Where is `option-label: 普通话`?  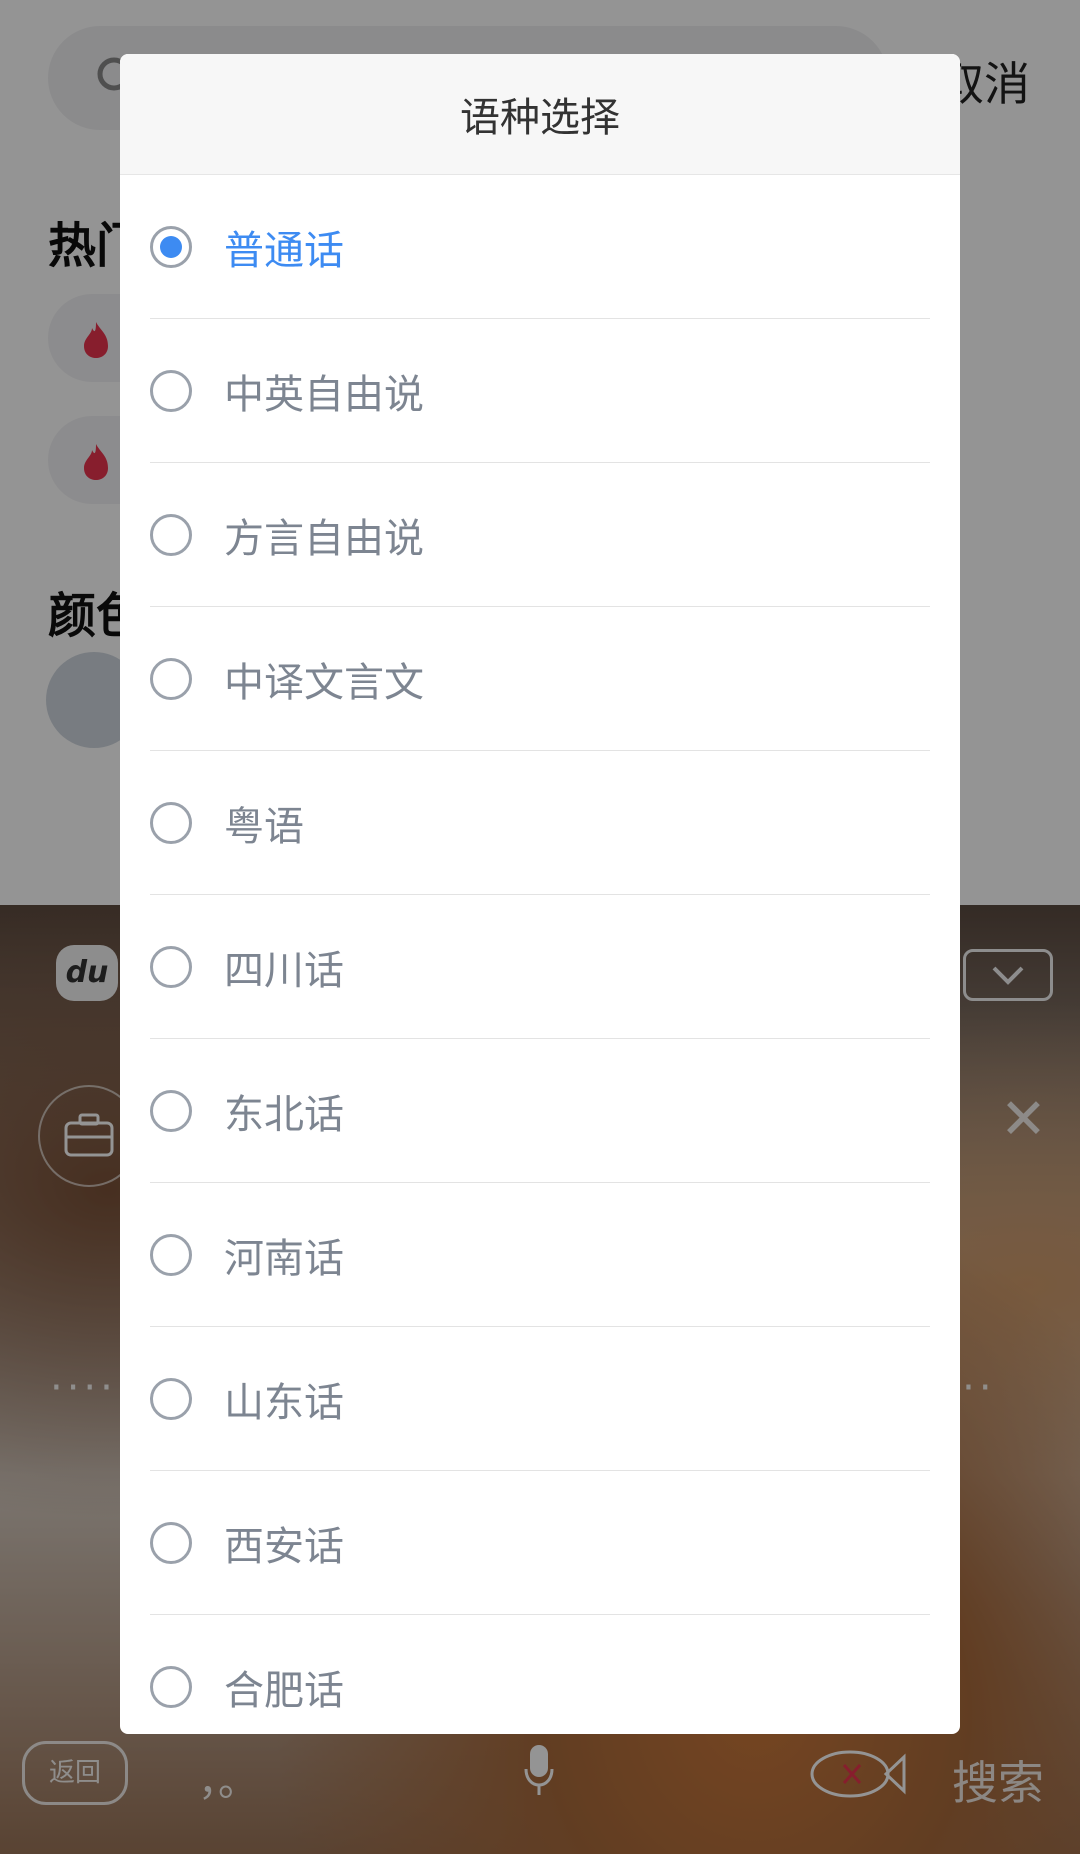 option-label: 普通话 is located at coordinates (284, 250).